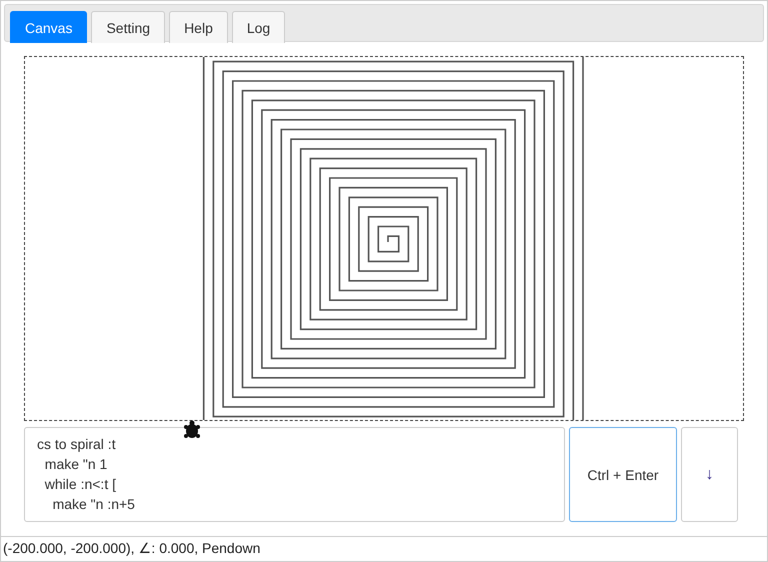 This screenshot has width=768, height=562. I want to click on tab: Help, so click(198, 27).